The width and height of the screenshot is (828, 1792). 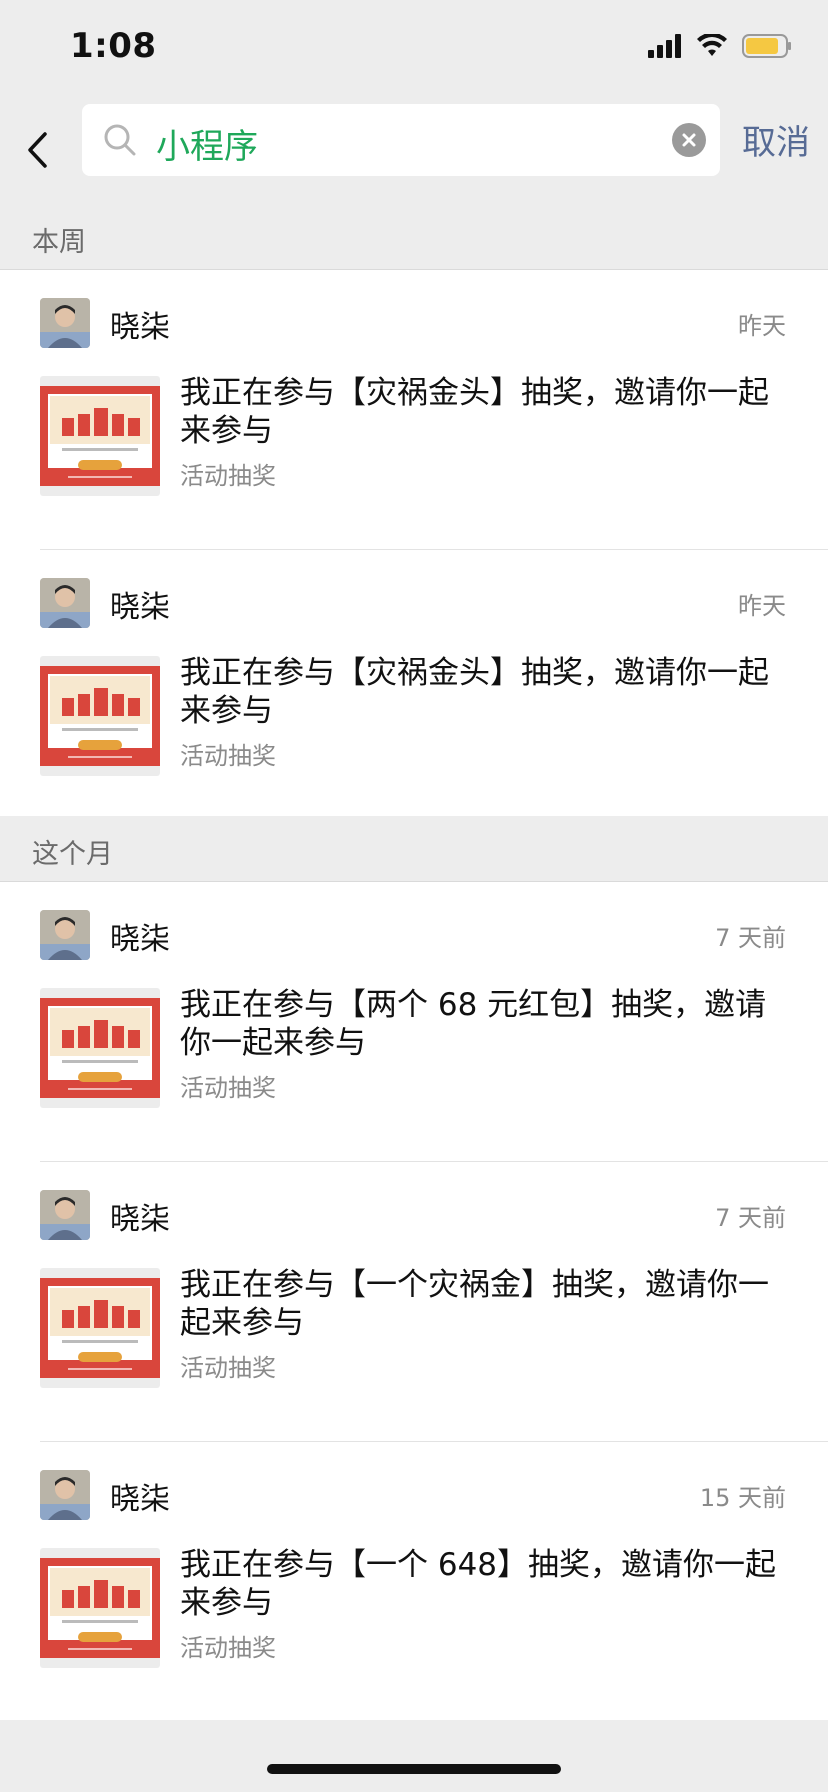 What do you see at coordinates (414, 50) in the screenshot?
I see `status-bar: 1:08` at bounding box center [414, 50].